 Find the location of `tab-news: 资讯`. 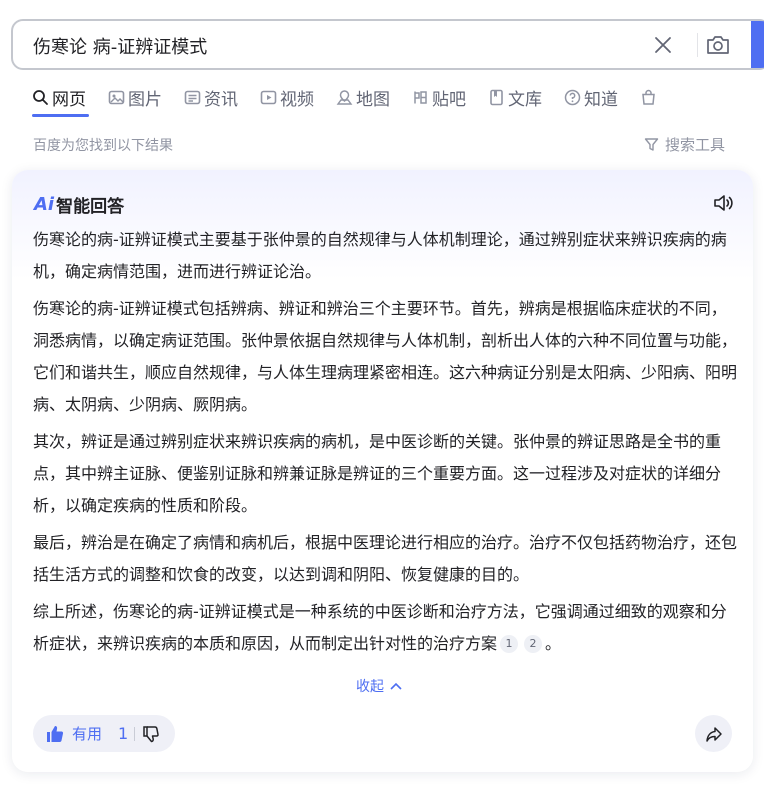

tab-news: 资讯 is located at coordinates (211, 97).